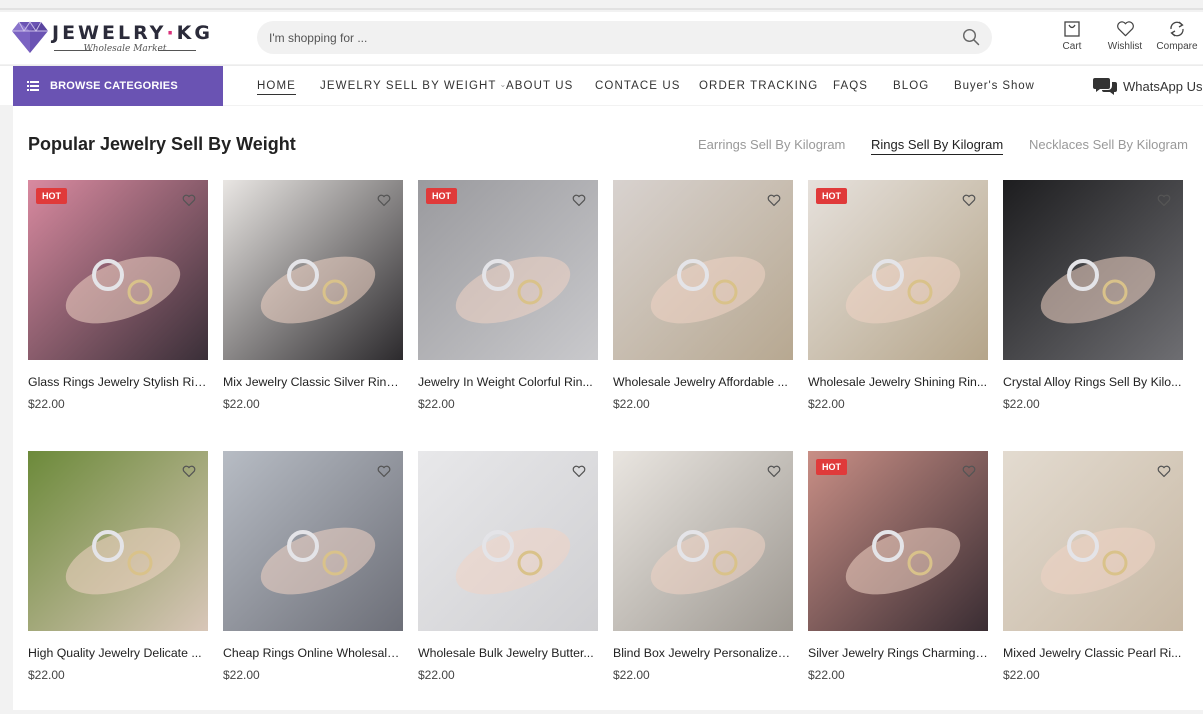 This screenshot has width=1203, height=714. Describe the element at coordinates (850, 86) in the screenshot. I see `nav-faqs: FAQS` at that location.